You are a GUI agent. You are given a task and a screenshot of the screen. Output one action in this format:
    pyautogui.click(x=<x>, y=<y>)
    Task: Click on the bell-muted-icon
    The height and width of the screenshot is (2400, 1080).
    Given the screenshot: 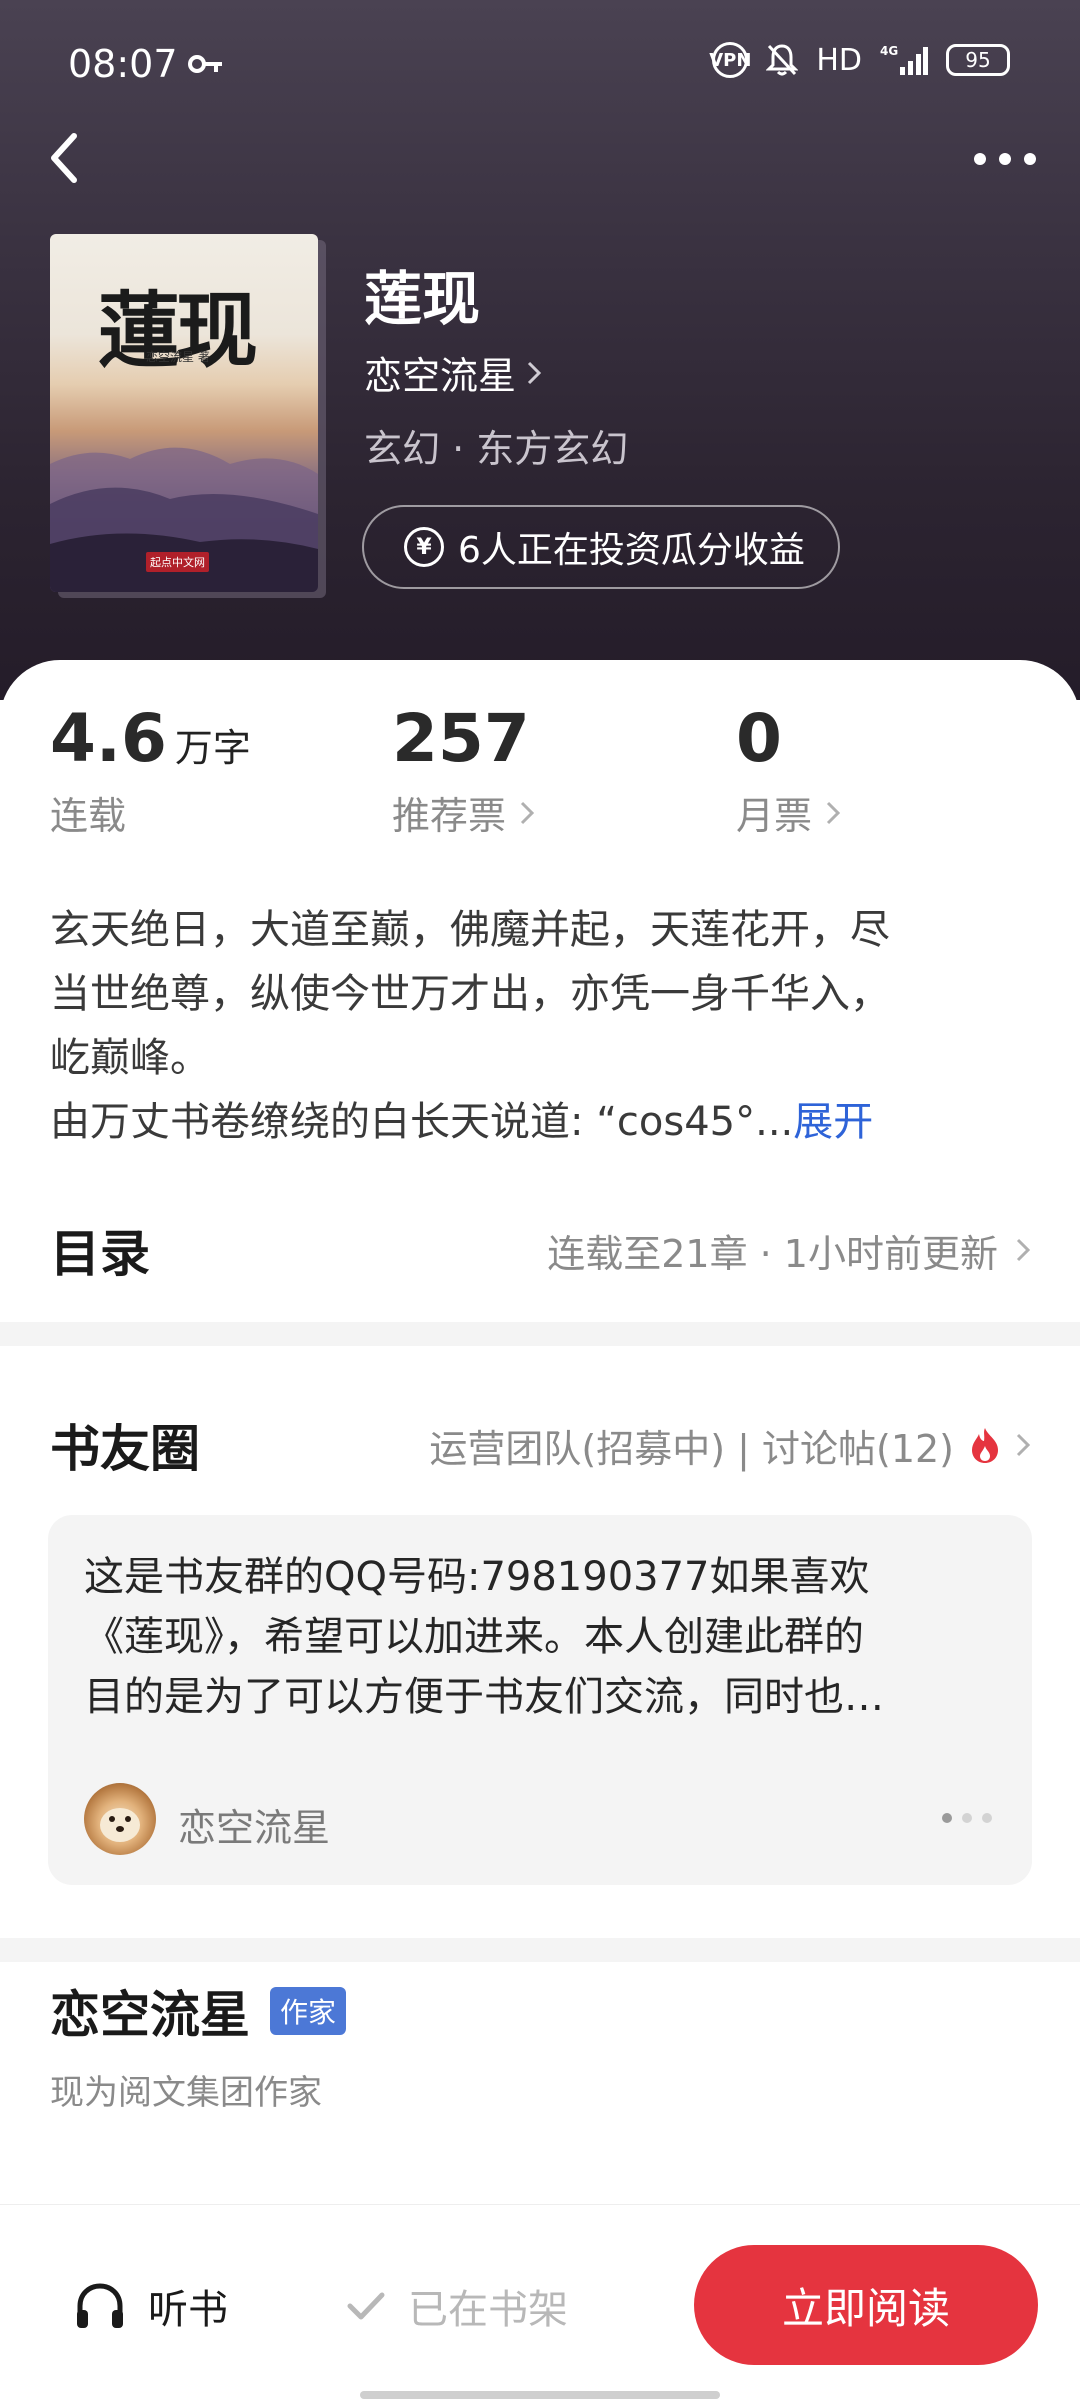 What is the action you would take?
    pyautogui.click(x=782, y=60)
    